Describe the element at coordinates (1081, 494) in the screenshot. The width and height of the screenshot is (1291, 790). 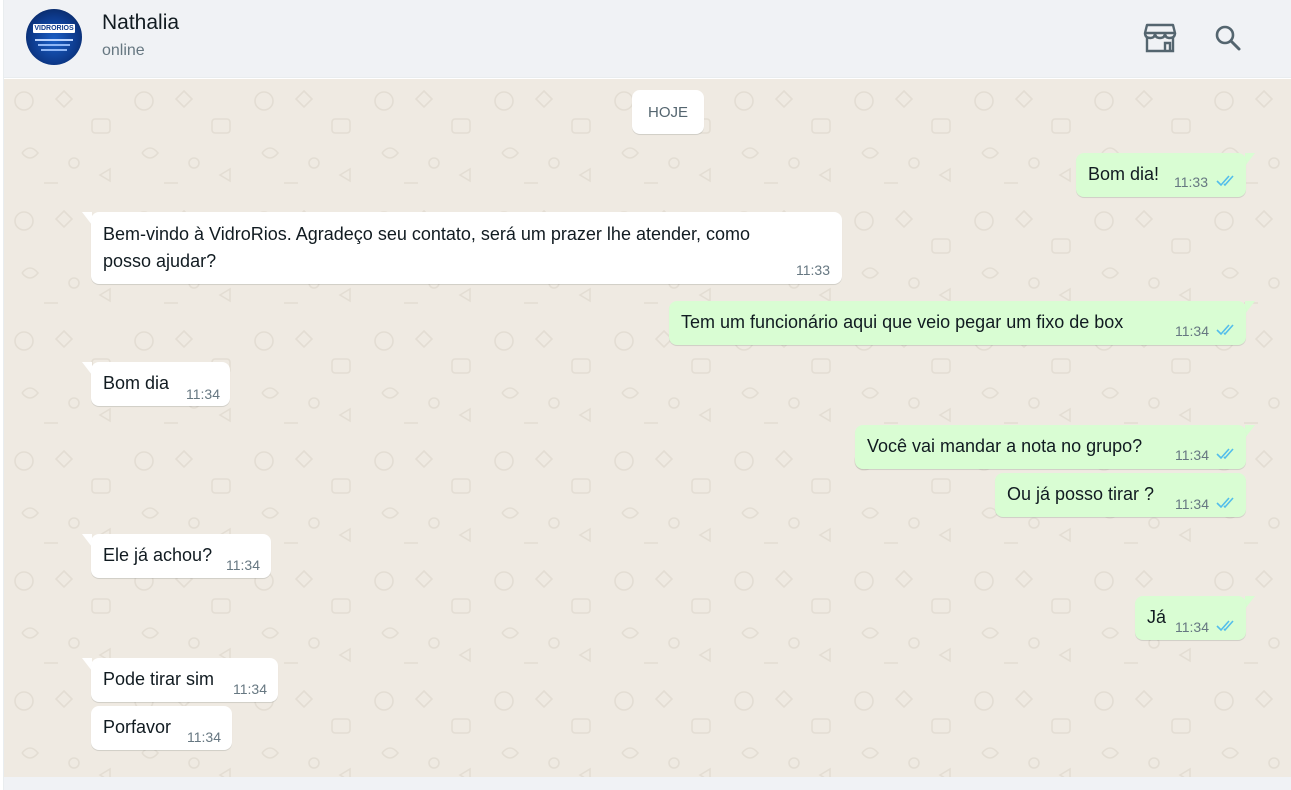
I see `message-text: Ou já posso tirar ?` at that location.